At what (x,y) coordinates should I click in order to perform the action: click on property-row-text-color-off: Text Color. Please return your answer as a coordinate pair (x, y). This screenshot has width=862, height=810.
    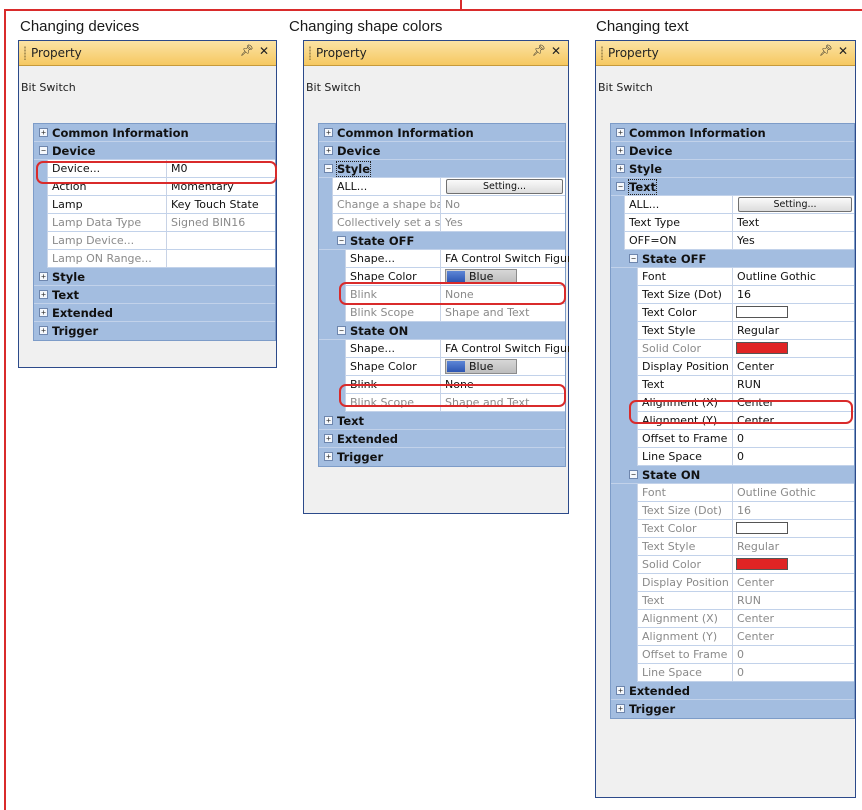
    Looking at the image, I should click on (732, 313).